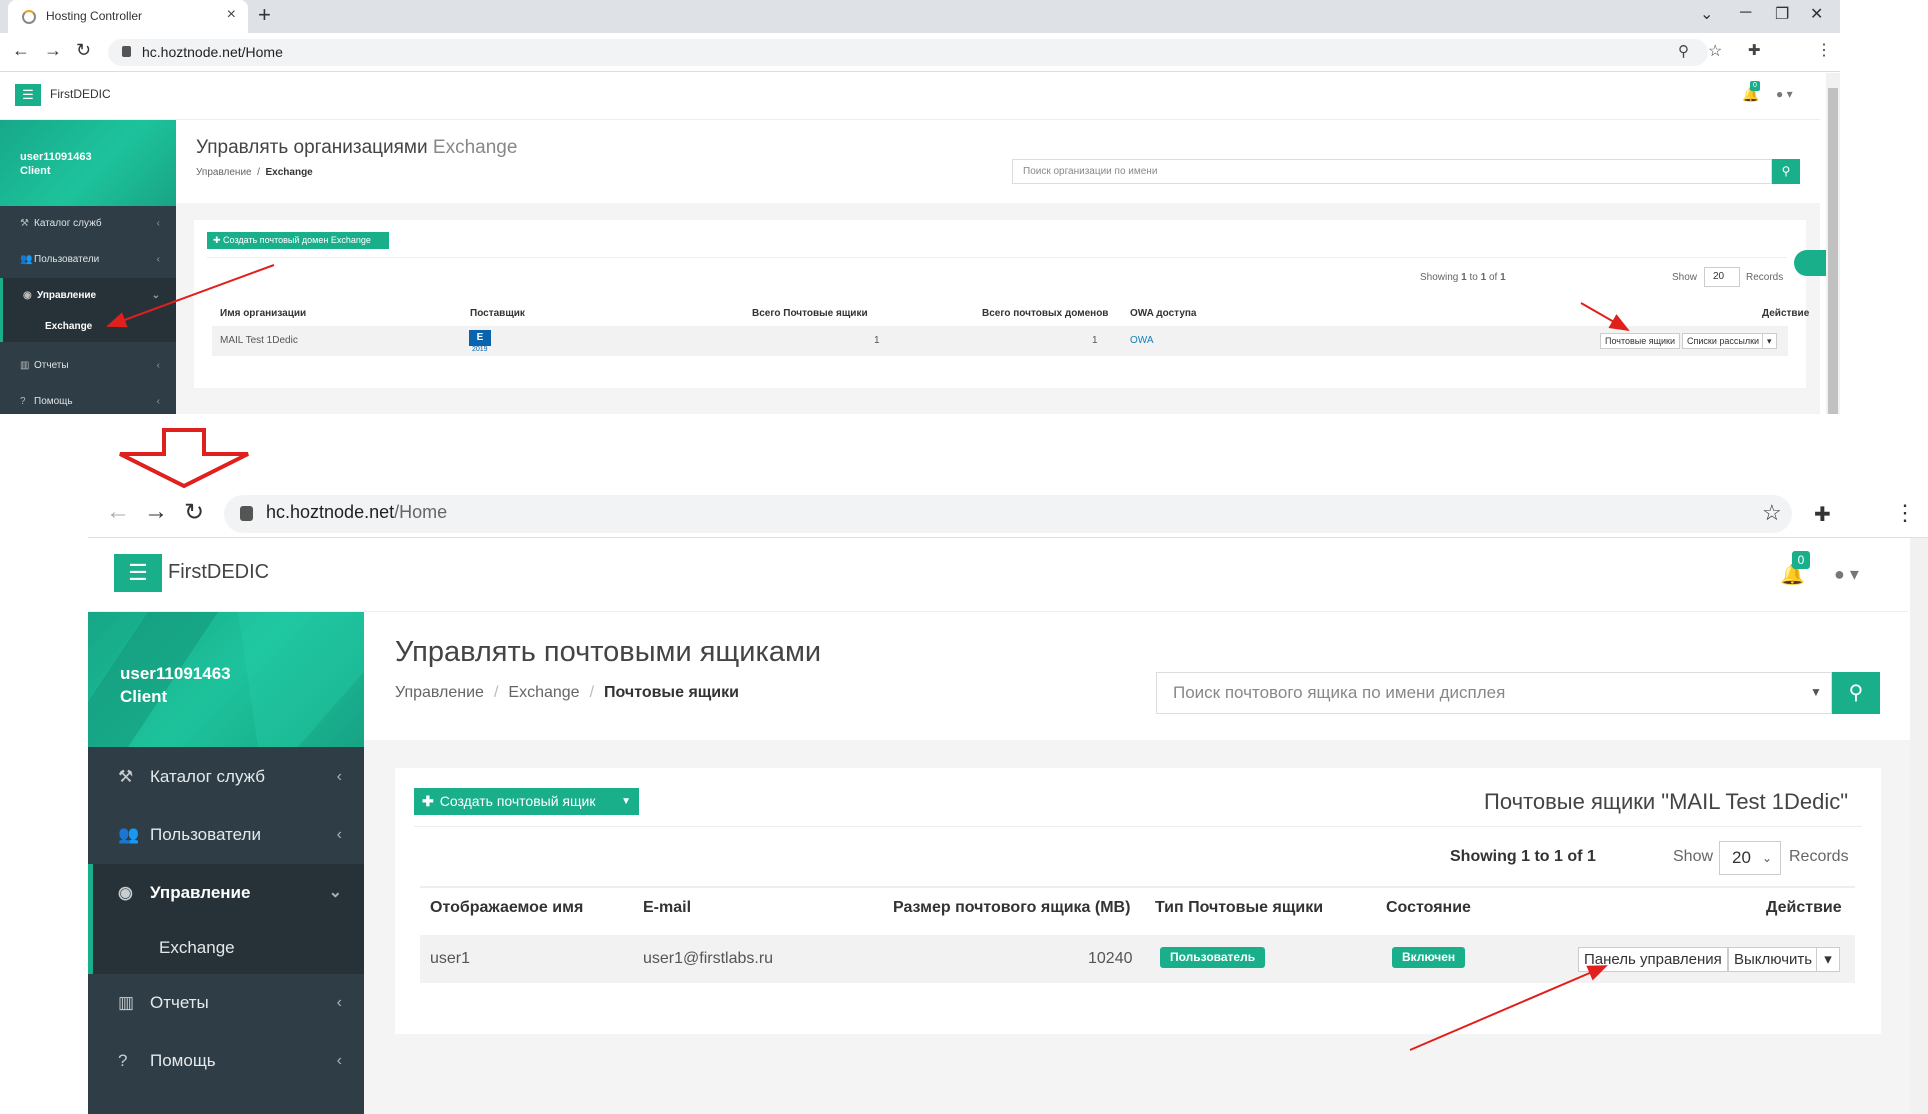  Describe the element at coordinates (1750, 858) in the screenshot. I see `page-size-select: 20 ⌄` at that location.